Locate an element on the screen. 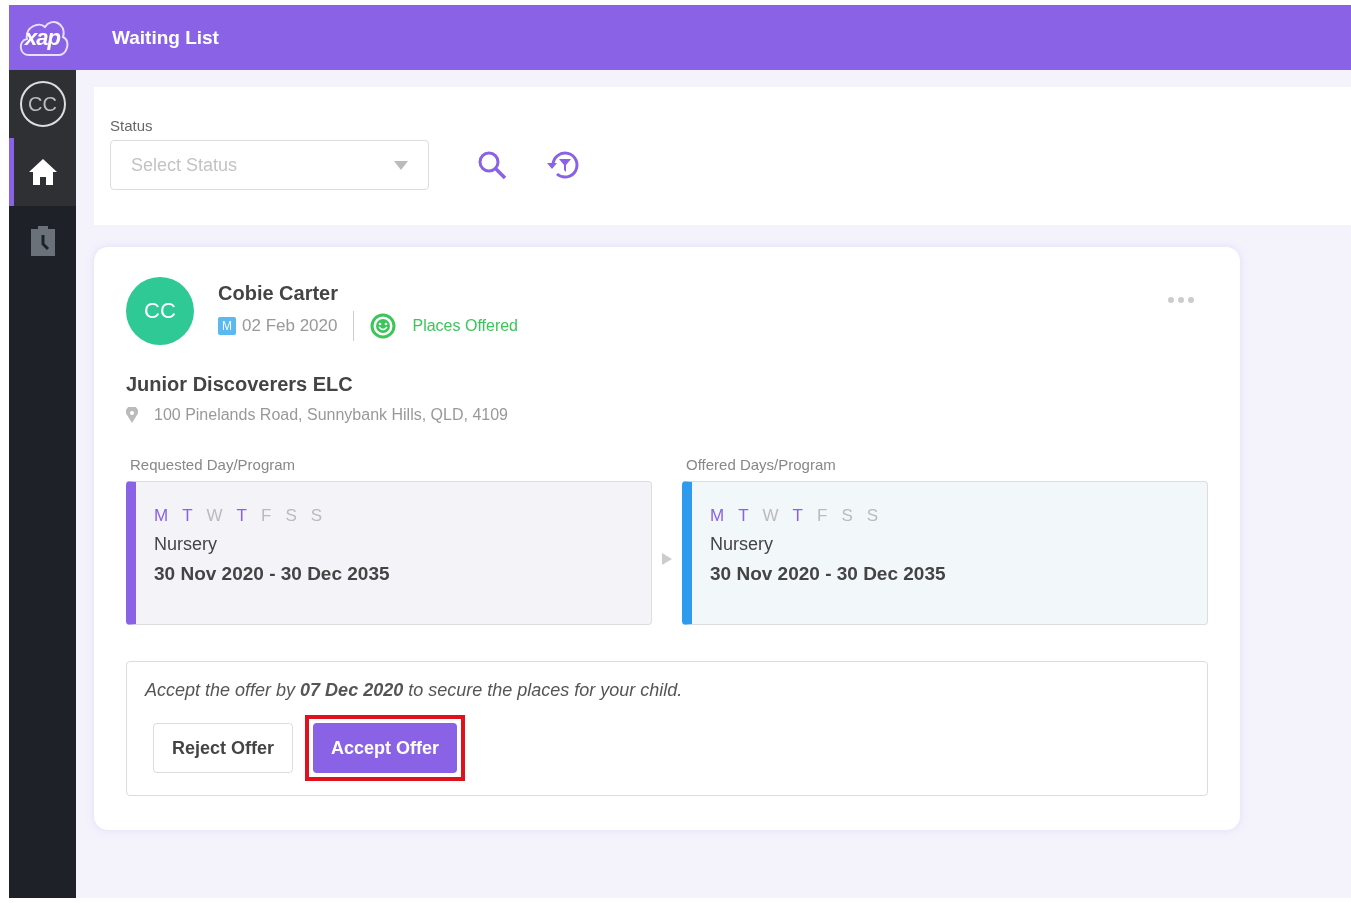 This screenshot has height=903, width=1351. program-heading: Requested Day/Program is located at coordinates (213, 464).